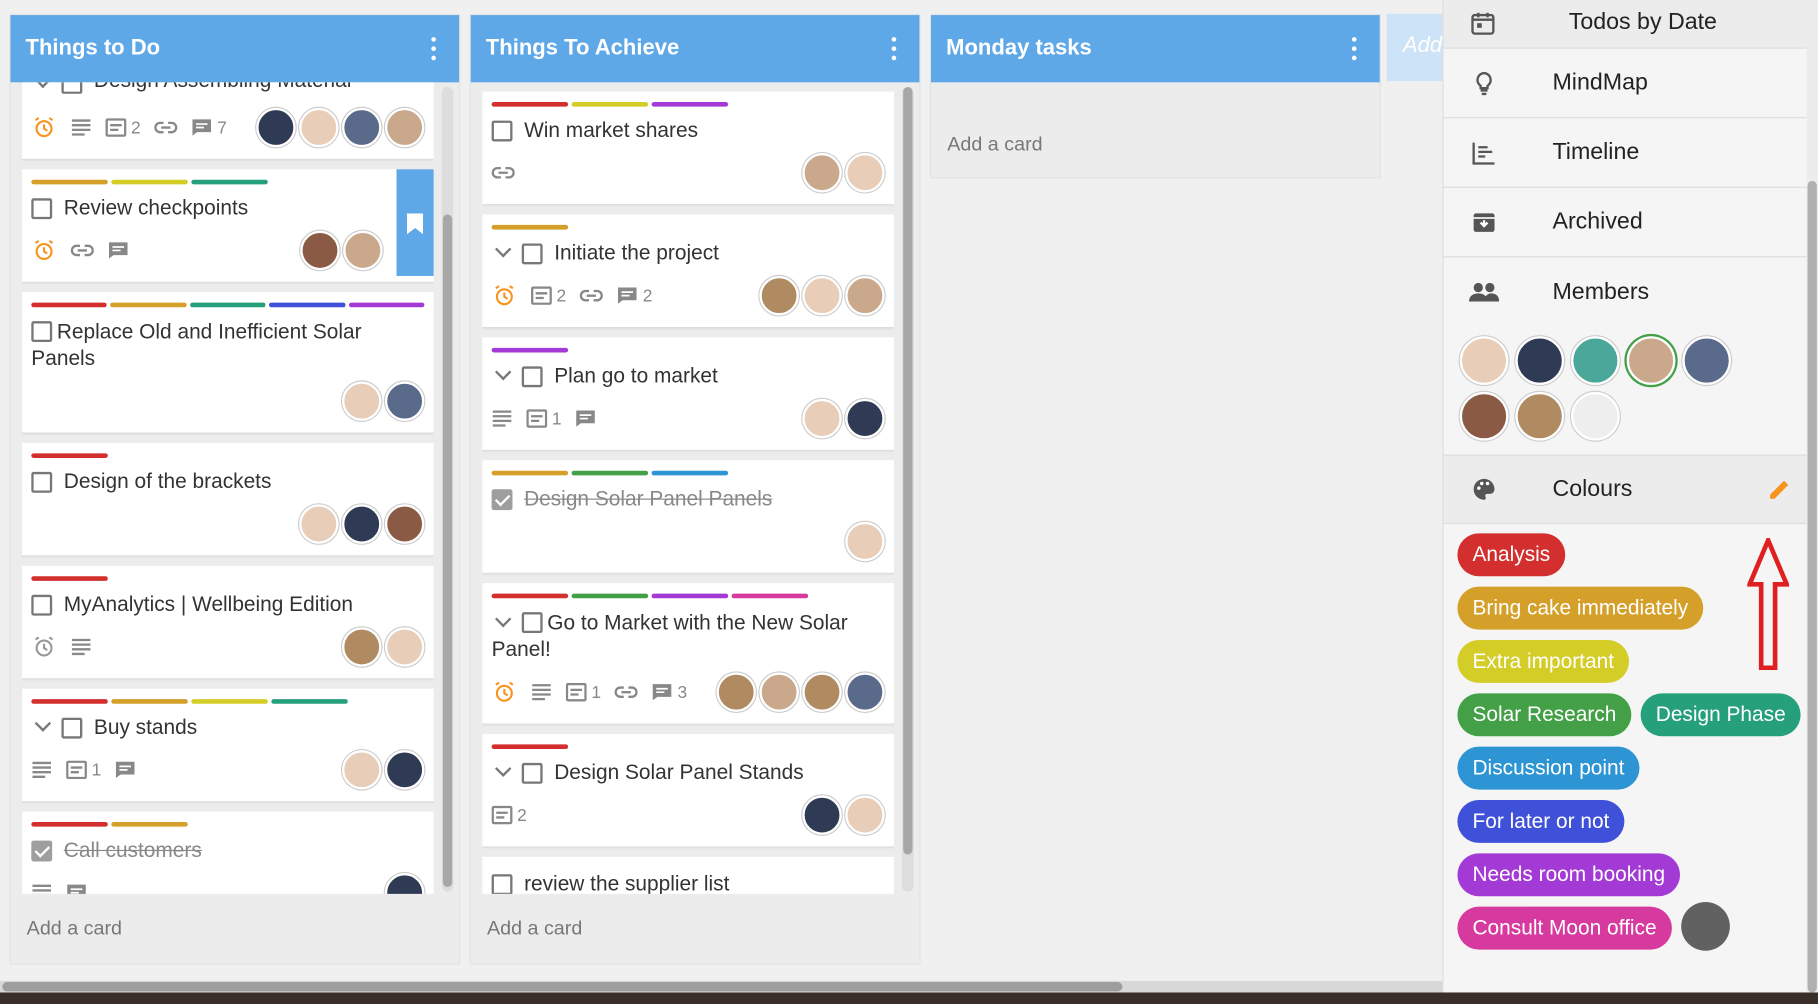  What do you see at coordinates (1630, 153) in the screenshot?
I see `menu-item-timeline: Timeline` at bounding box center [1630, 153].